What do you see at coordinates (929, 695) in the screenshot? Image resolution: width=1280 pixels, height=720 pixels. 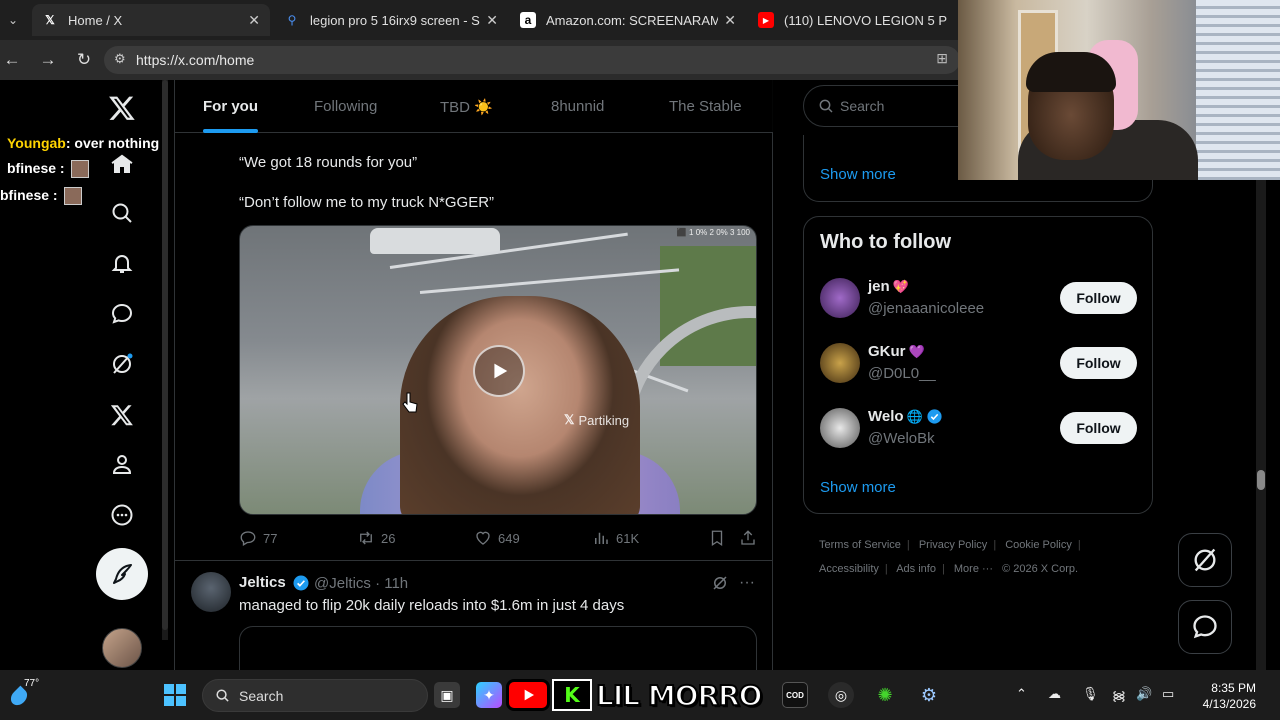 I see `settings-gear-icon: ⚙` at bounding box center [929, 695].